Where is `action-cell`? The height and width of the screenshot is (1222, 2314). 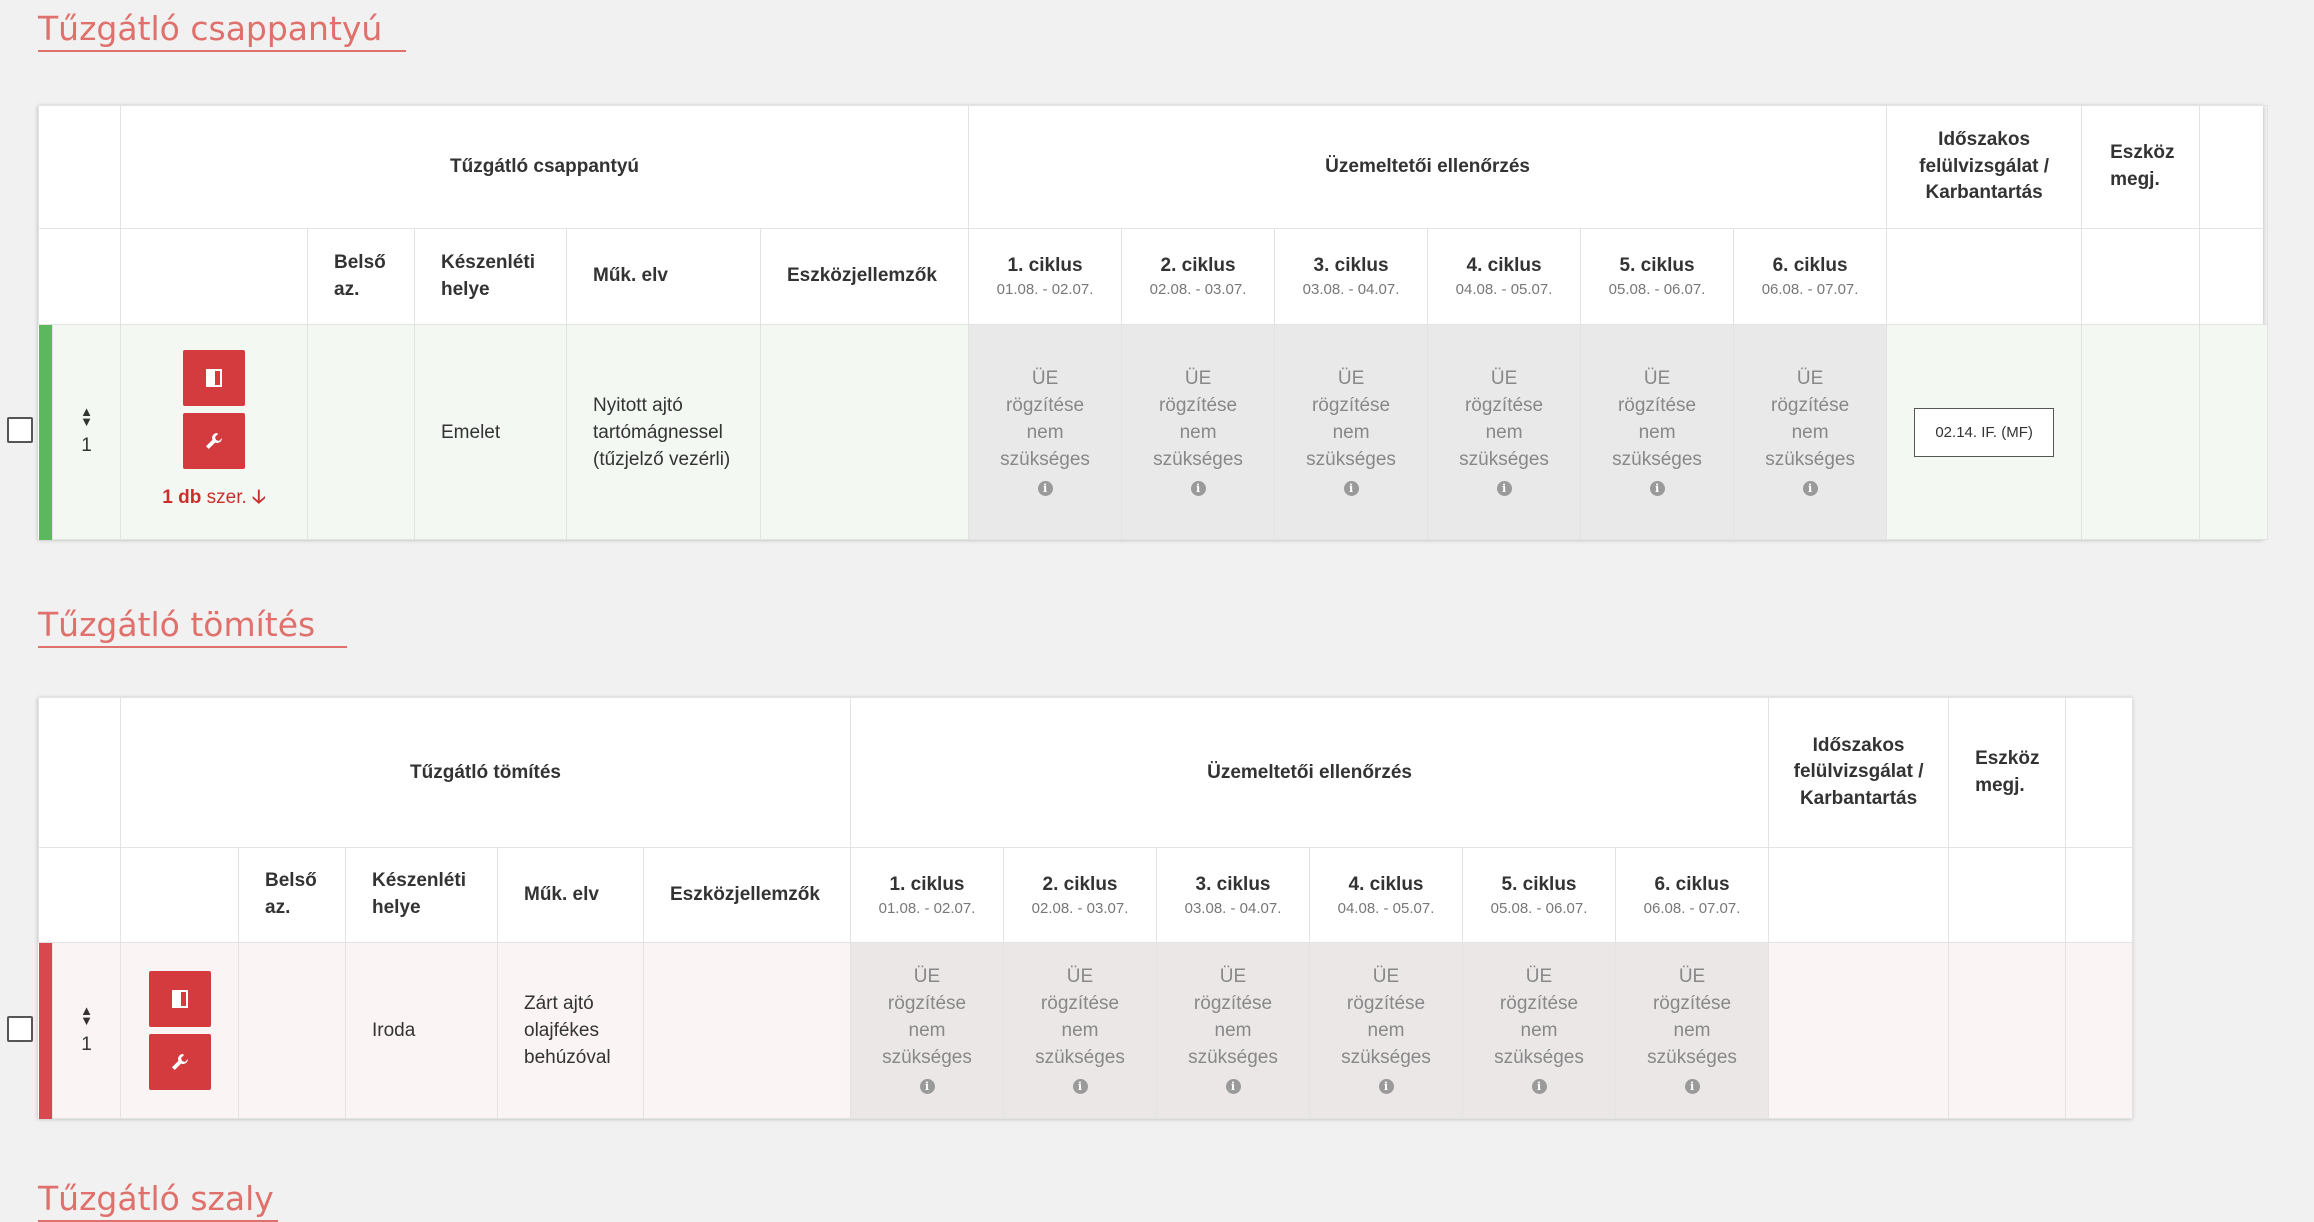 action-cell is located at coordinates (179, 1030).